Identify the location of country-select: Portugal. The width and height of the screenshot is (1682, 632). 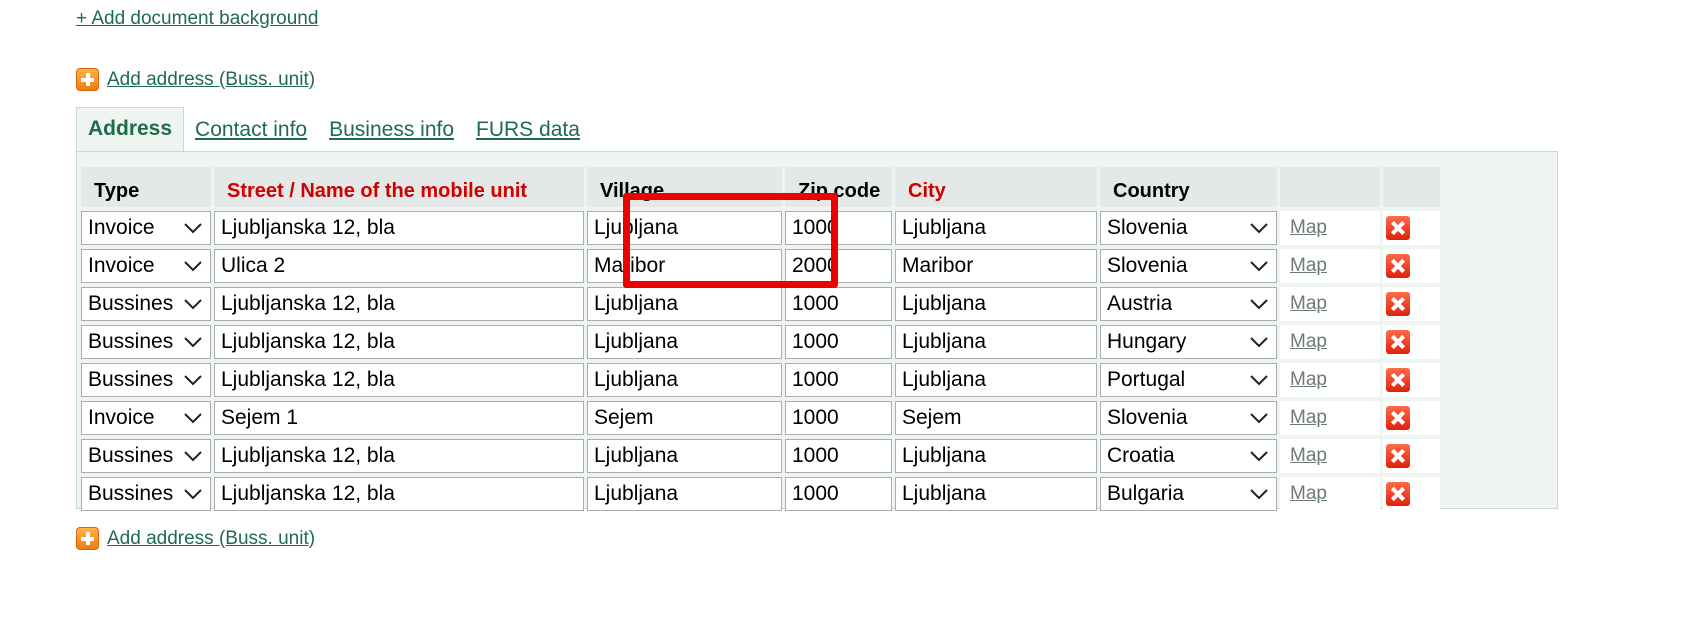
(1188, 380).